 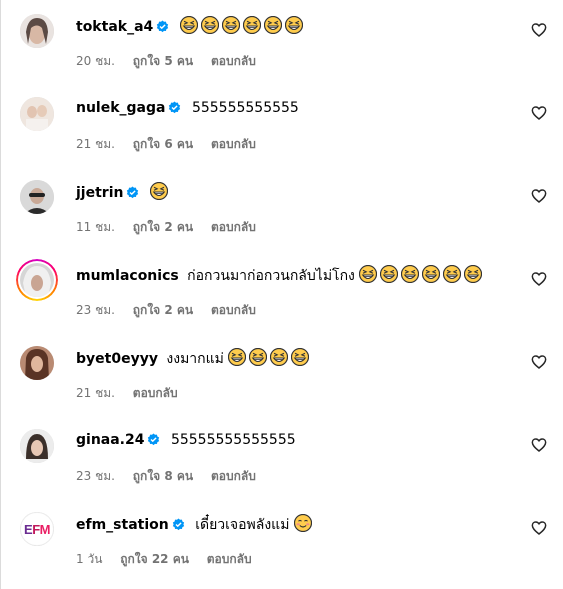 What do you see at coordinates (110, 440) in the screenshot?
I see `comment-username: ginaa.24` at bounding box center [110, 440].